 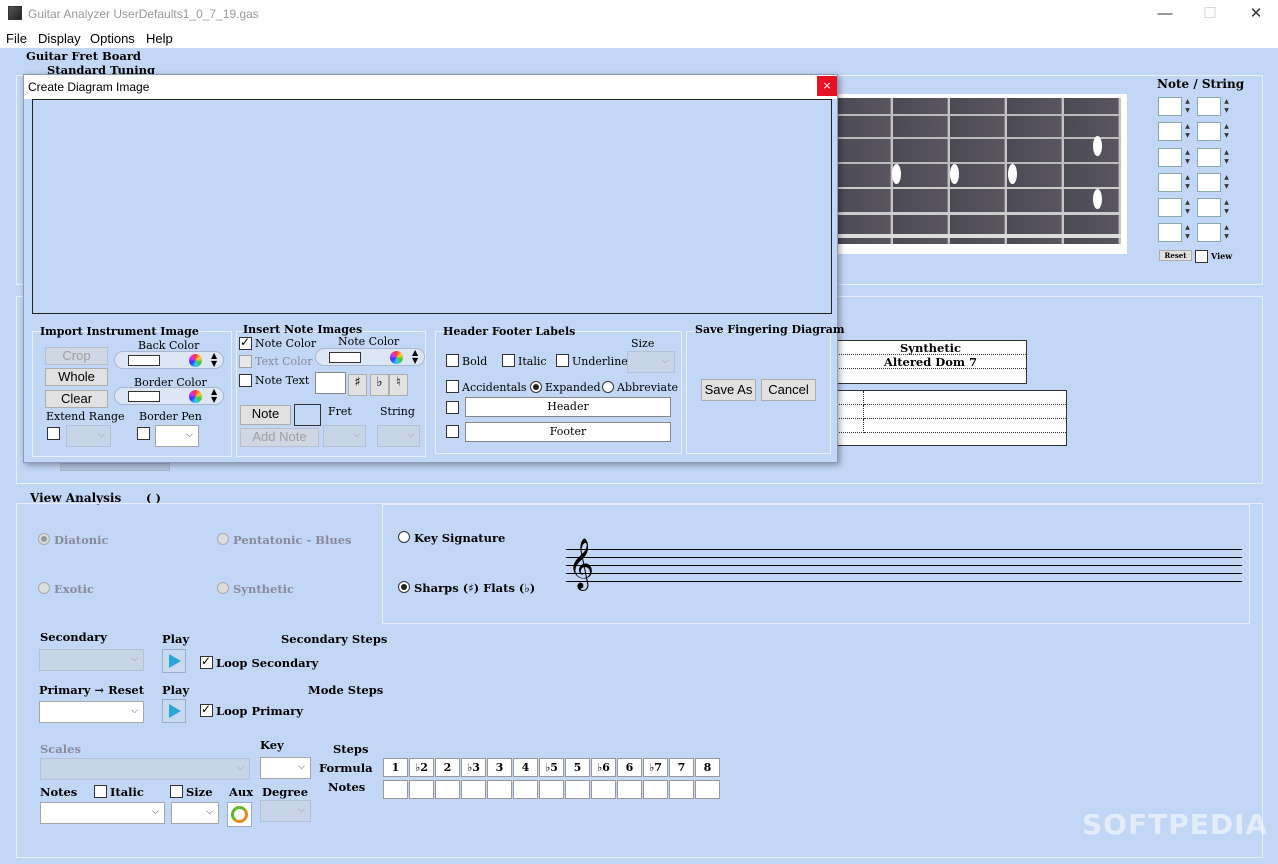 I want to click on menu-help: Help, so click(x=159, y=38).